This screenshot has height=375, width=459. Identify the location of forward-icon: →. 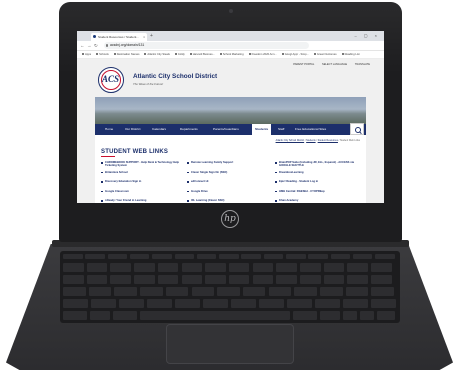
(89, 45).